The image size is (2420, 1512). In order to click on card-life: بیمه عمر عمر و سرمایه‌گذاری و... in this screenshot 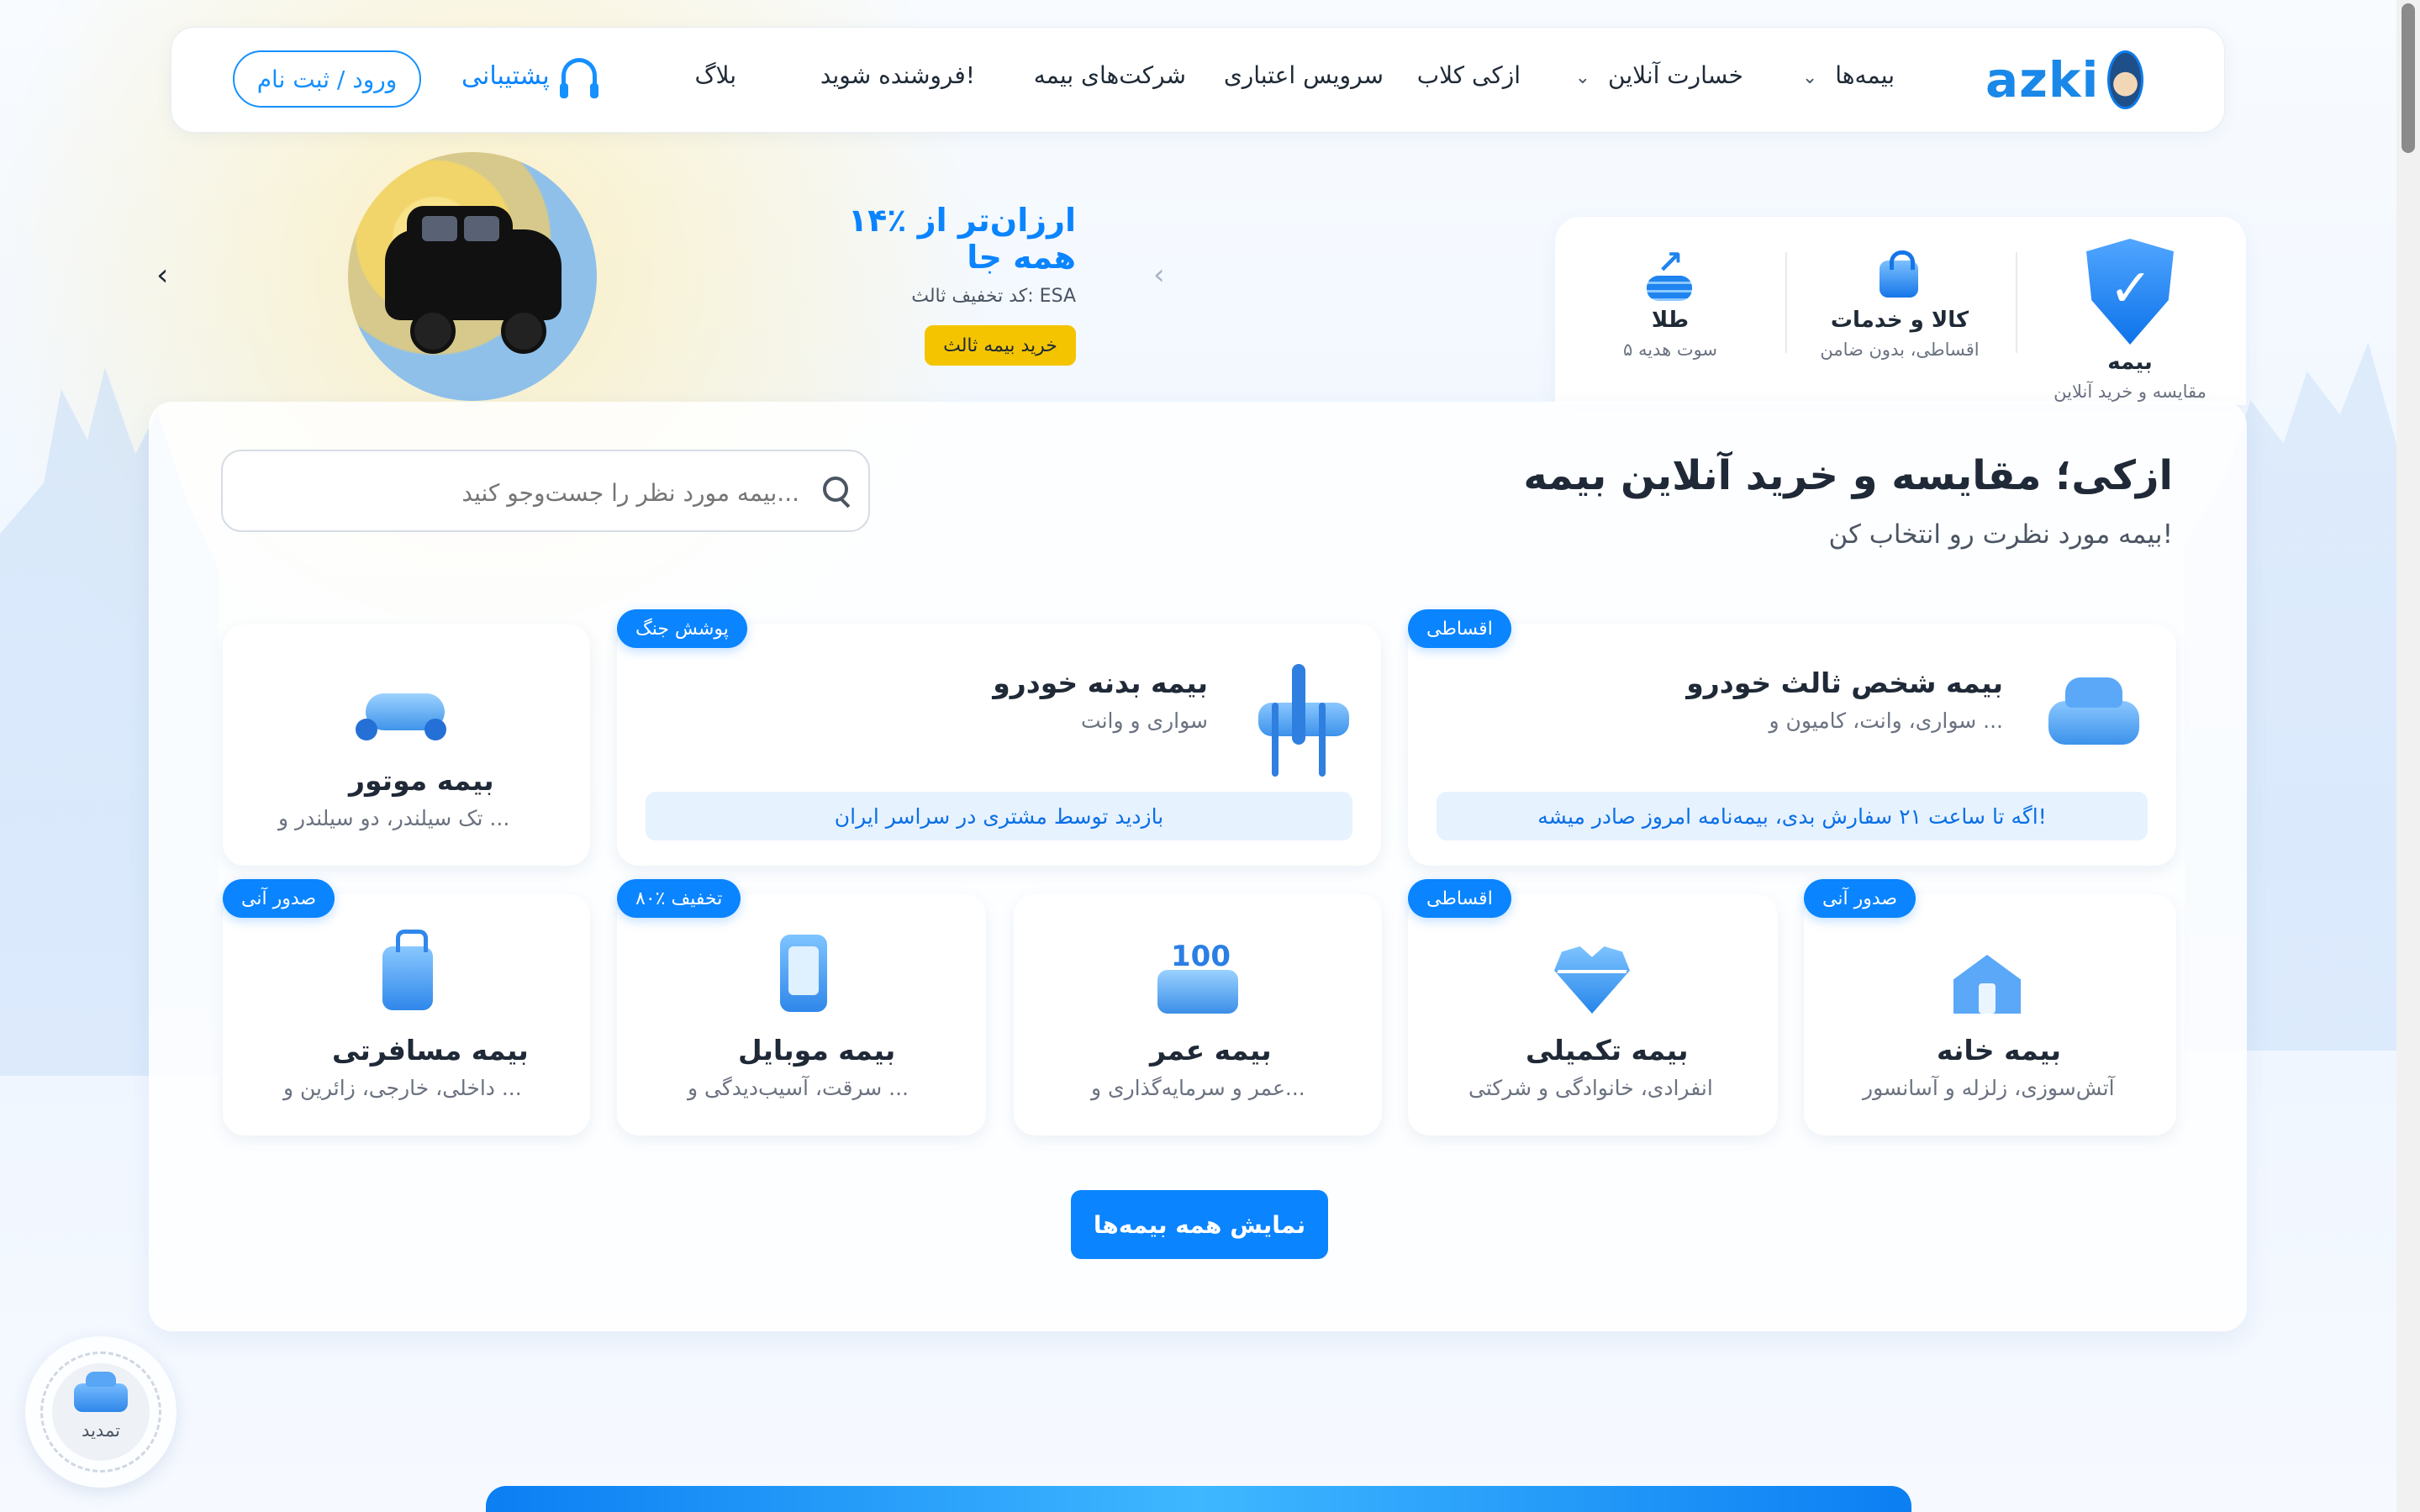, I will do `click(1198, 1015)`.